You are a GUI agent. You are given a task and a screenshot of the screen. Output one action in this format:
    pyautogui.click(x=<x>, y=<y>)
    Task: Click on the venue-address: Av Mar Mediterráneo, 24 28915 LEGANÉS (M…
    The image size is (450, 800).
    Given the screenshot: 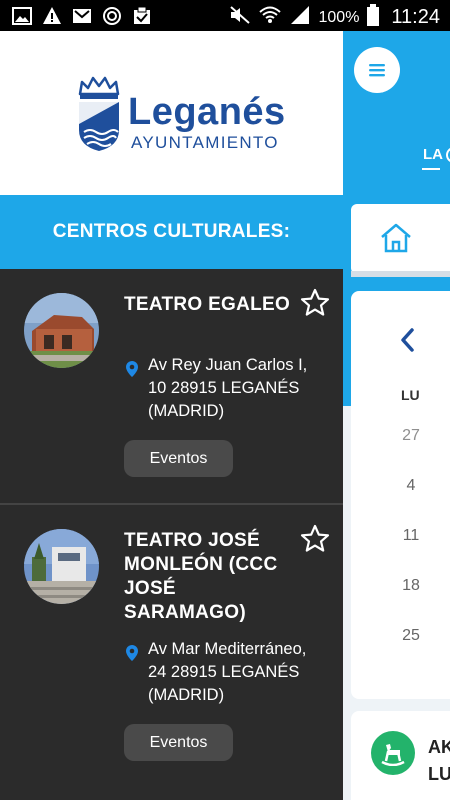 What is the action you would take?
    pyautogui.click(x=227, y=672)
    